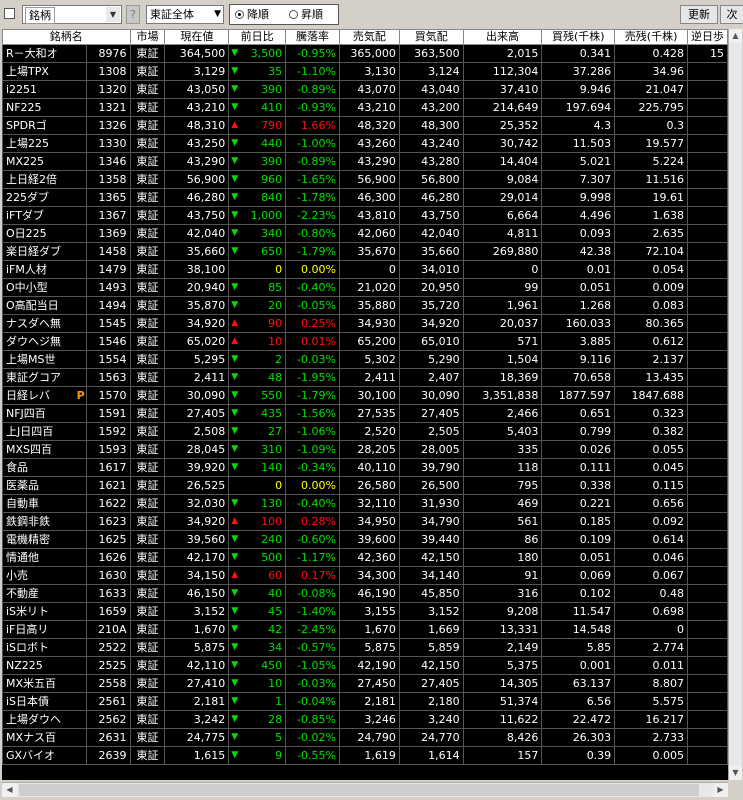 The image size is (743, 800). I want to click on table-row: iFM人材 1479 東証 38,100 0 0.00% 0 34,010 0 0.01 0.054, so click(365, 269).